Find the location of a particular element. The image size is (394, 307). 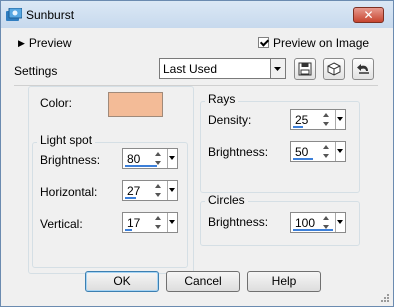

chevron-down-icon is located at coordinates (277, 68).